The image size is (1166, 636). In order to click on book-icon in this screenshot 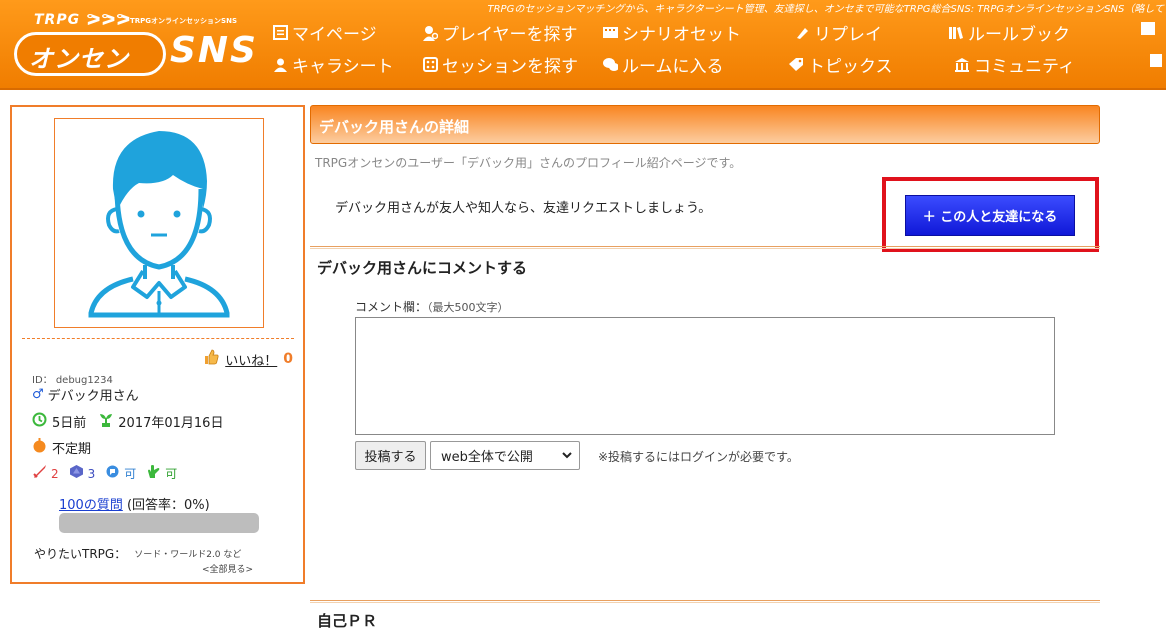, I will do `click(1156, 60)`.